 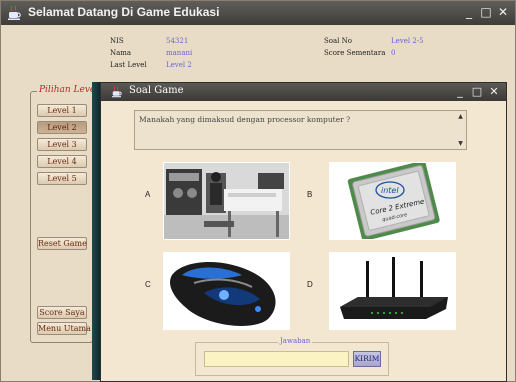 I want to click on option-a-image, so click(x=226, y=201).